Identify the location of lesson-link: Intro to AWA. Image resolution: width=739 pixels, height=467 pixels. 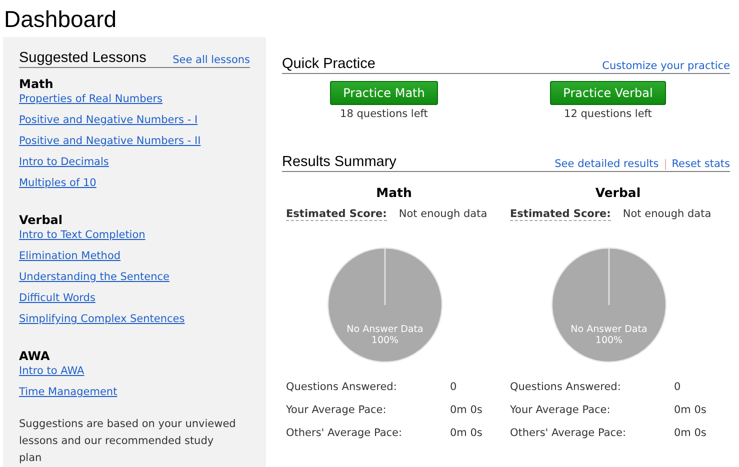
(51, 371).